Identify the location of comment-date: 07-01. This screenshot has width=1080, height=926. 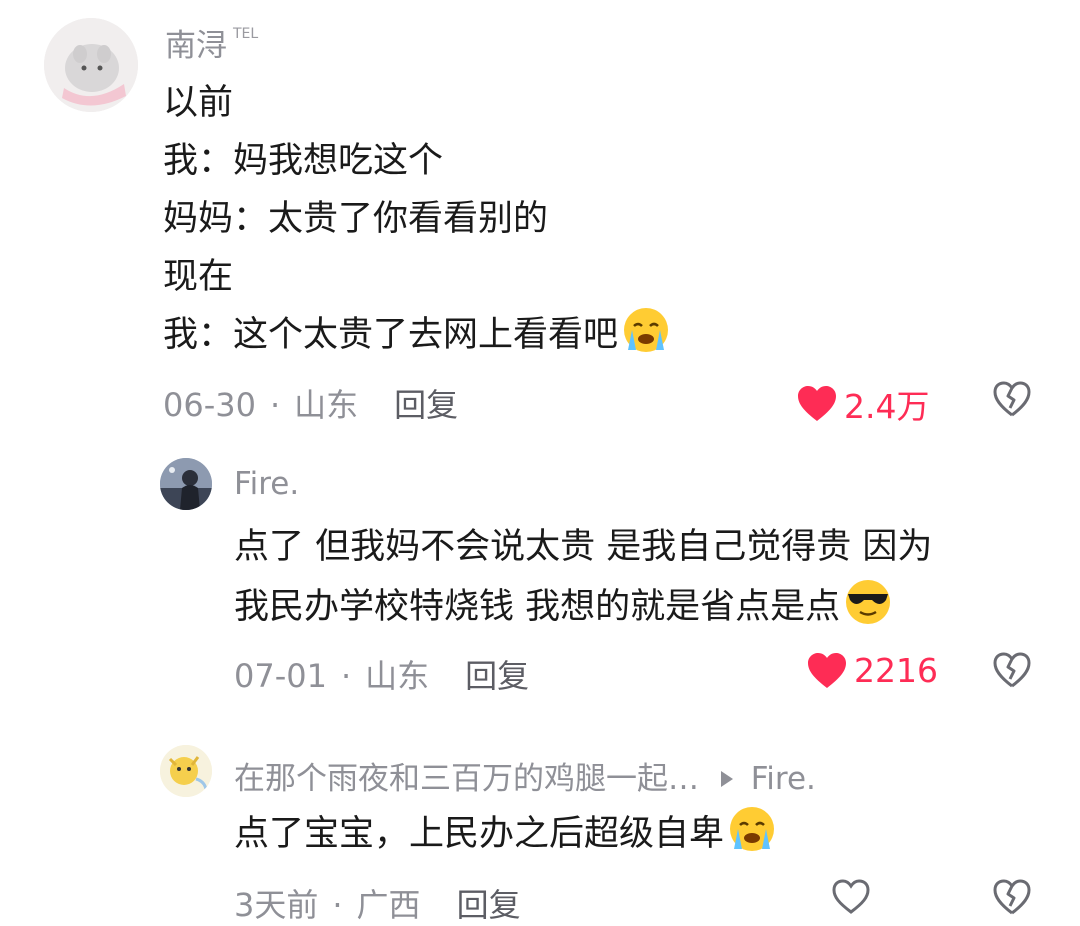
(280, 676).